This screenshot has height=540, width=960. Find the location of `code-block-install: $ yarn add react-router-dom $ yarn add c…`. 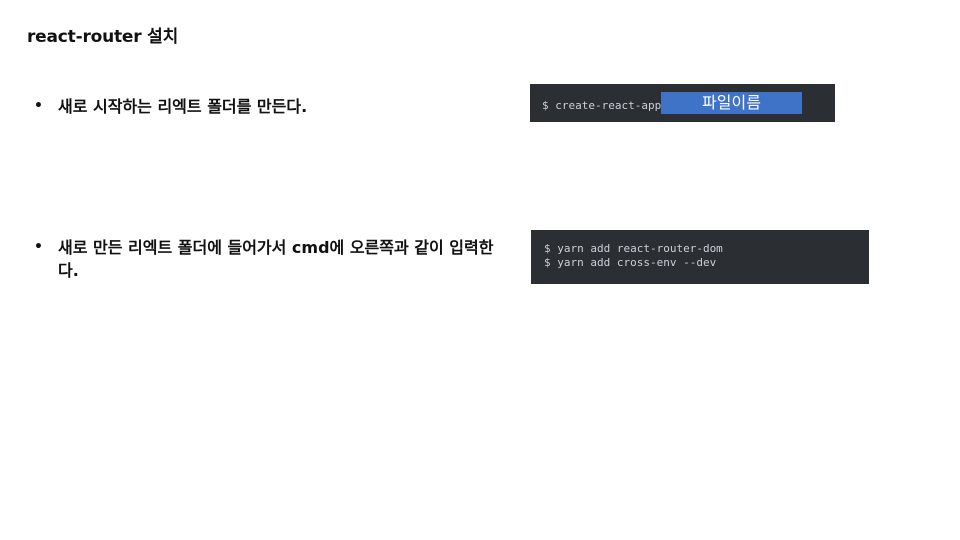

code-block-install: $ yarn add react-router-dom $ yarn add c… is located at coordinates (700, 257).